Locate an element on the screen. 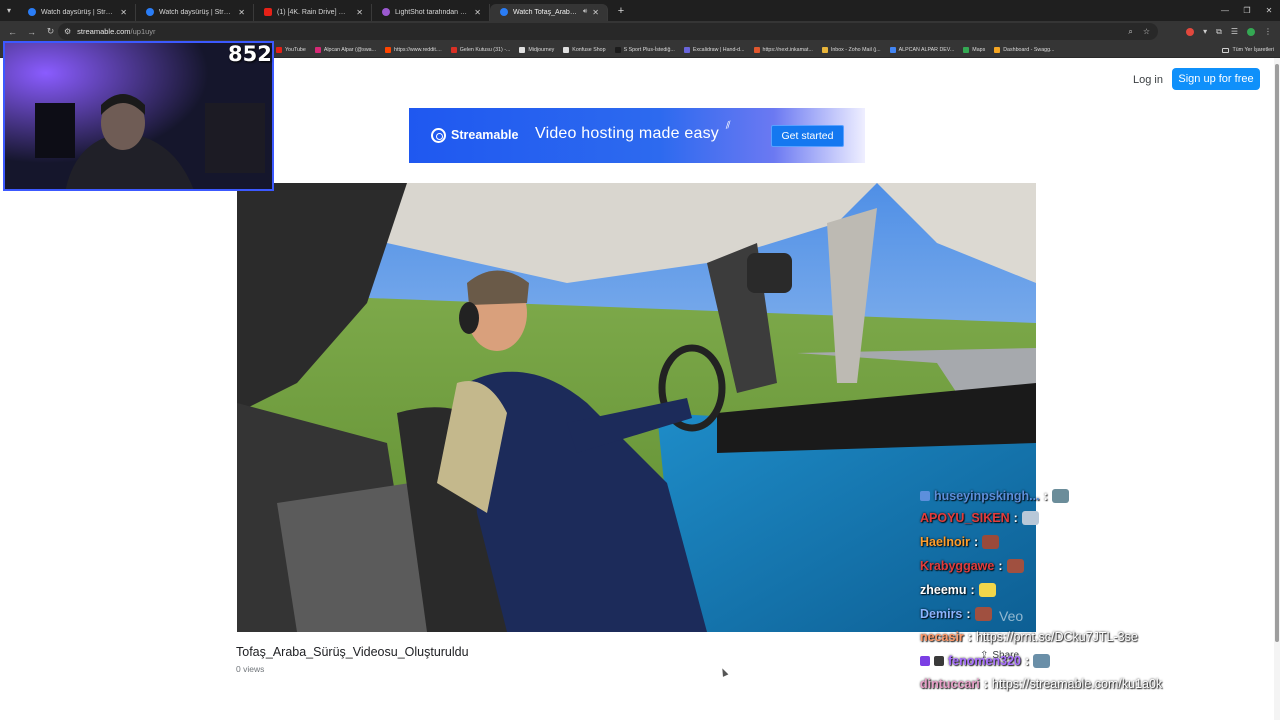 The height and width of the screenshot is (720, 1280). tab-title: Watch daysürüş | Streamable is located at coordinates (78, 12).